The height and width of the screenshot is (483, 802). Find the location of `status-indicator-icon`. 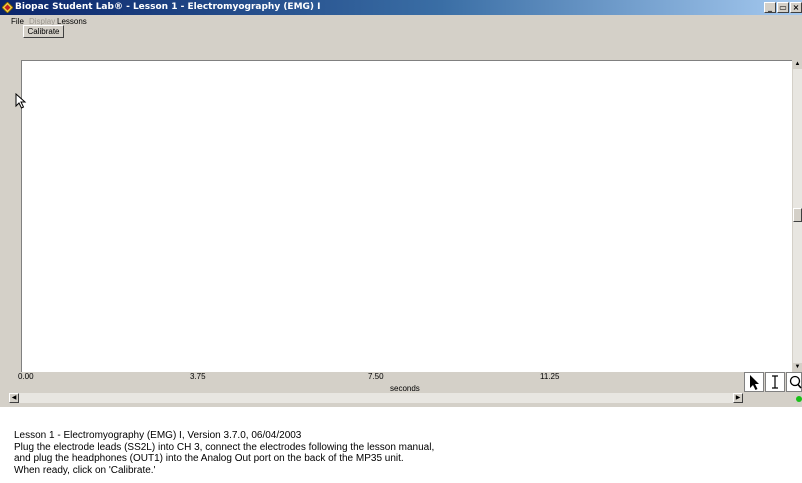

status-indicator-icon is located at coordinates (799, 399).